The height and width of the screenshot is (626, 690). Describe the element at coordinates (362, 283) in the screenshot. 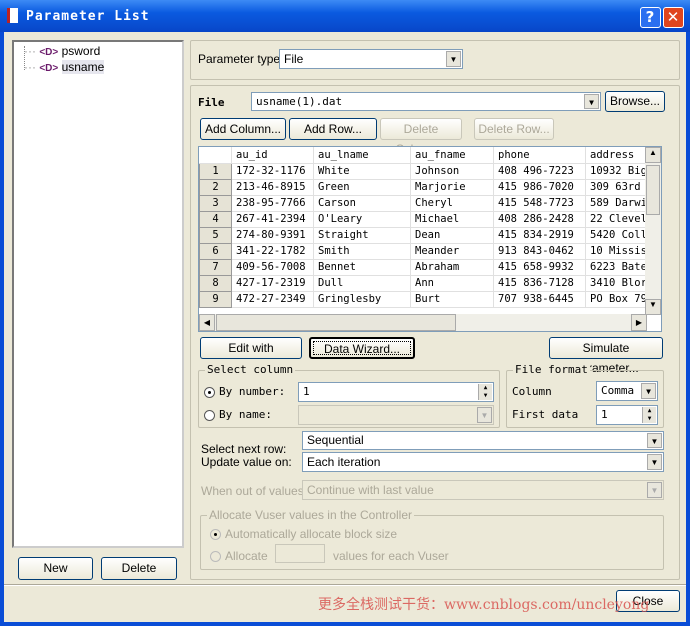

I see `table-cell: Dull` at that location.